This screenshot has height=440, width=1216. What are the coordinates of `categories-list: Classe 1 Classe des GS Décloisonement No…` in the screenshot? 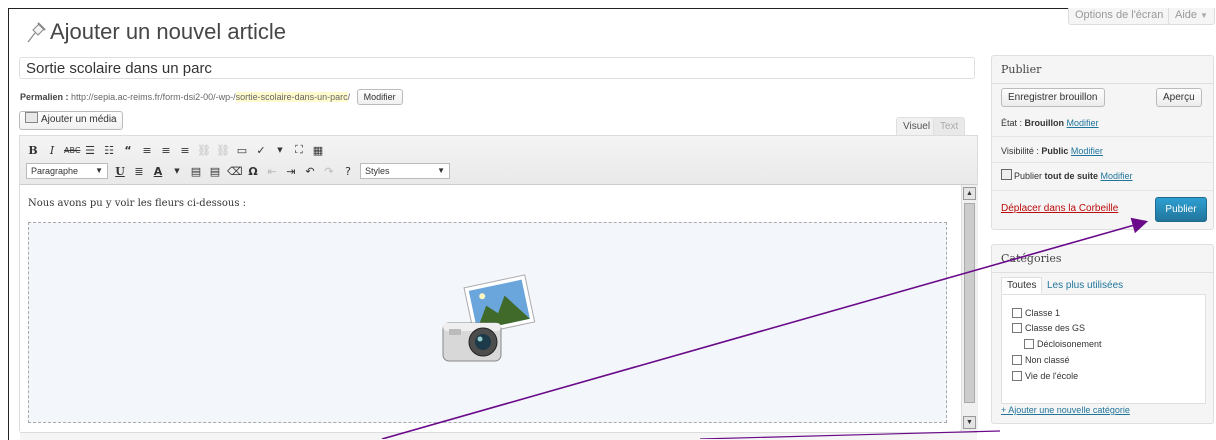 It's located at (1103, 349).